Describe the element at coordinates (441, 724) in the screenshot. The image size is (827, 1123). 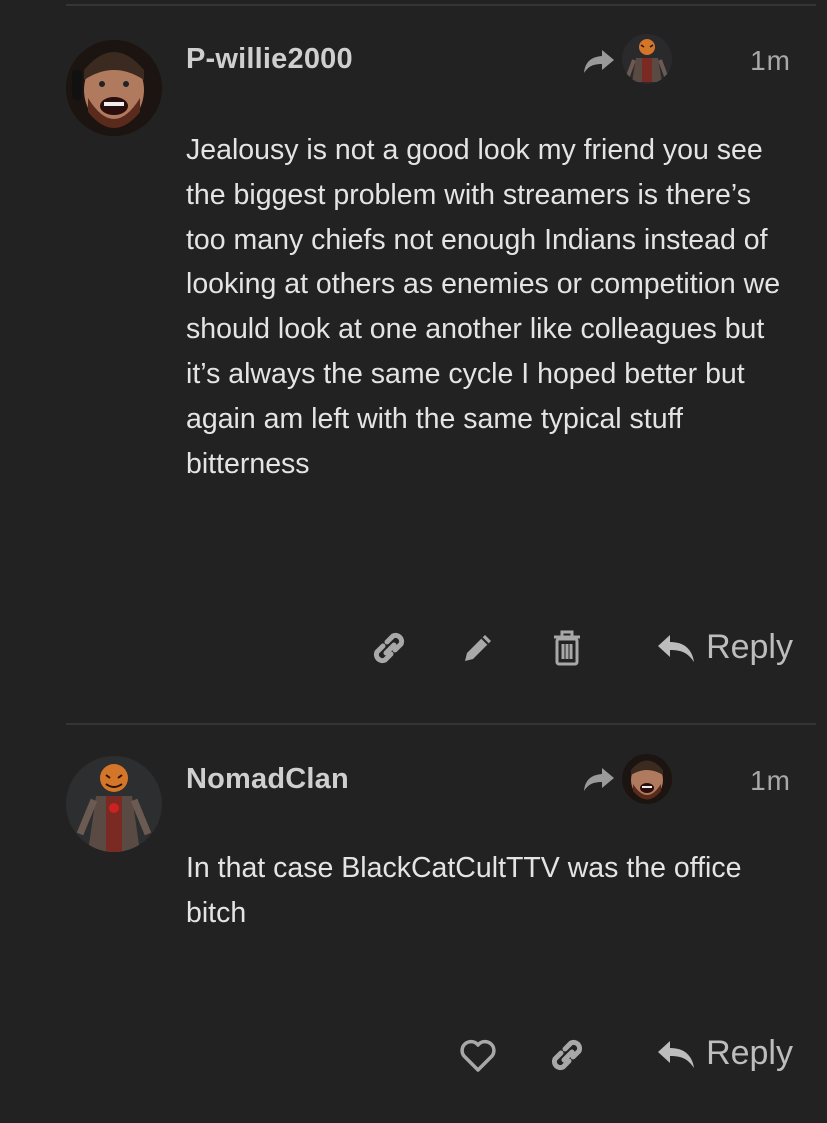
I see `post-divider` at that location.